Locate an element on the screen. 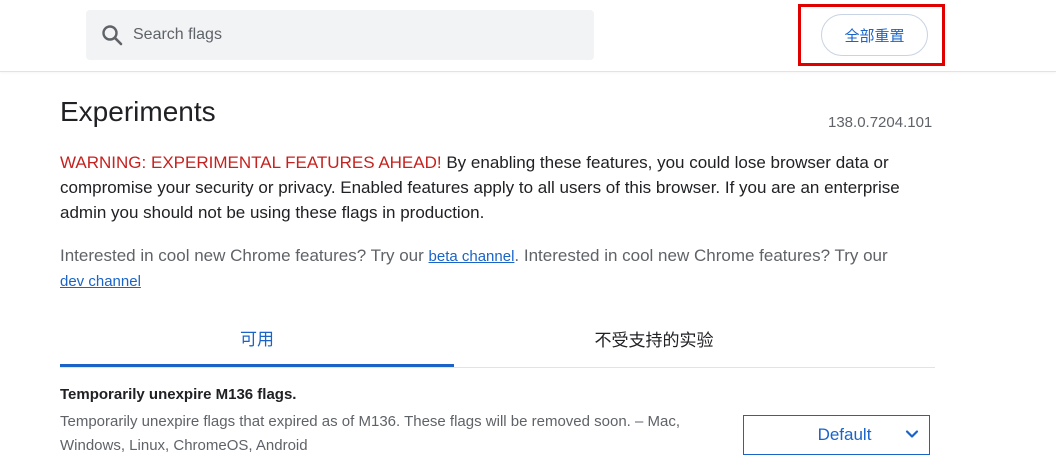 The image size is (1056, 458). beta-channel-link: beta channel is located at coordinates (472, 256).